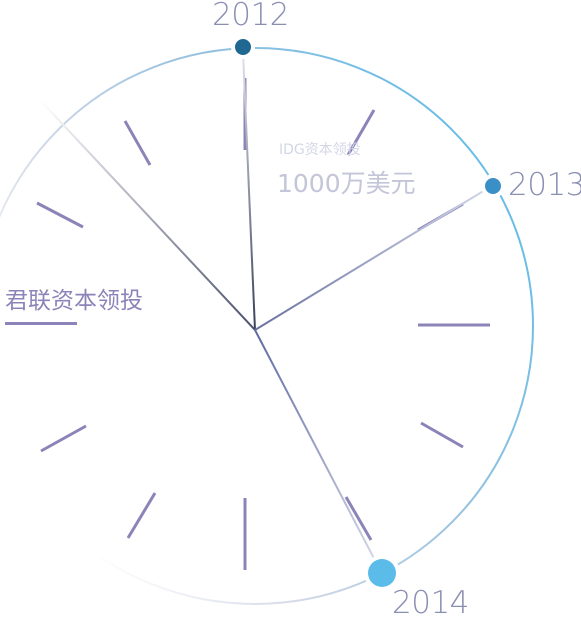  Describe the element at coordinates (430, 603) in the screenshot. I see `year-label-2014: 2014` at that location.